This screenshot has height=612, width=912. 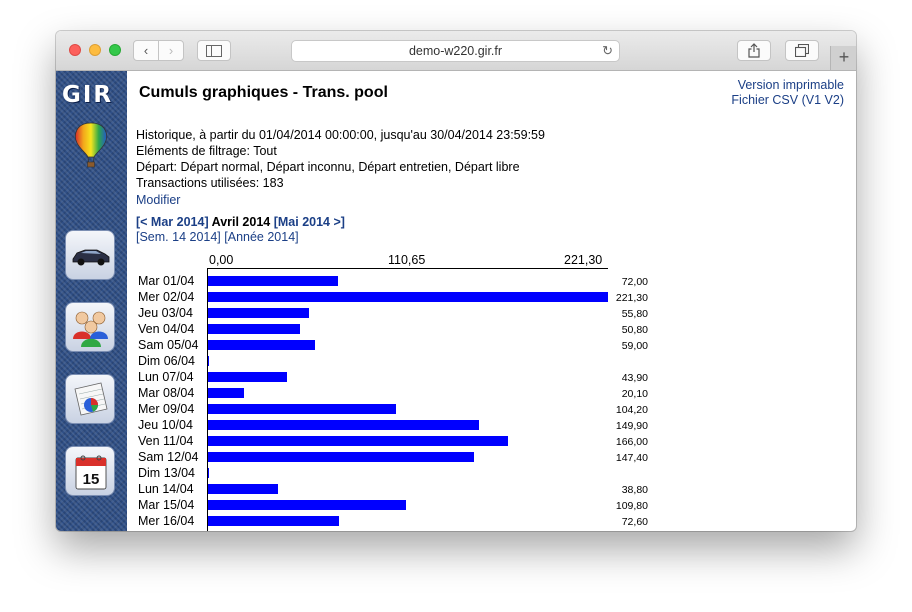 What do you see at coordinates (221, 260) in the screenshot?
I see `axis-tick-label: 0,00` at bounding box center [221, 260].